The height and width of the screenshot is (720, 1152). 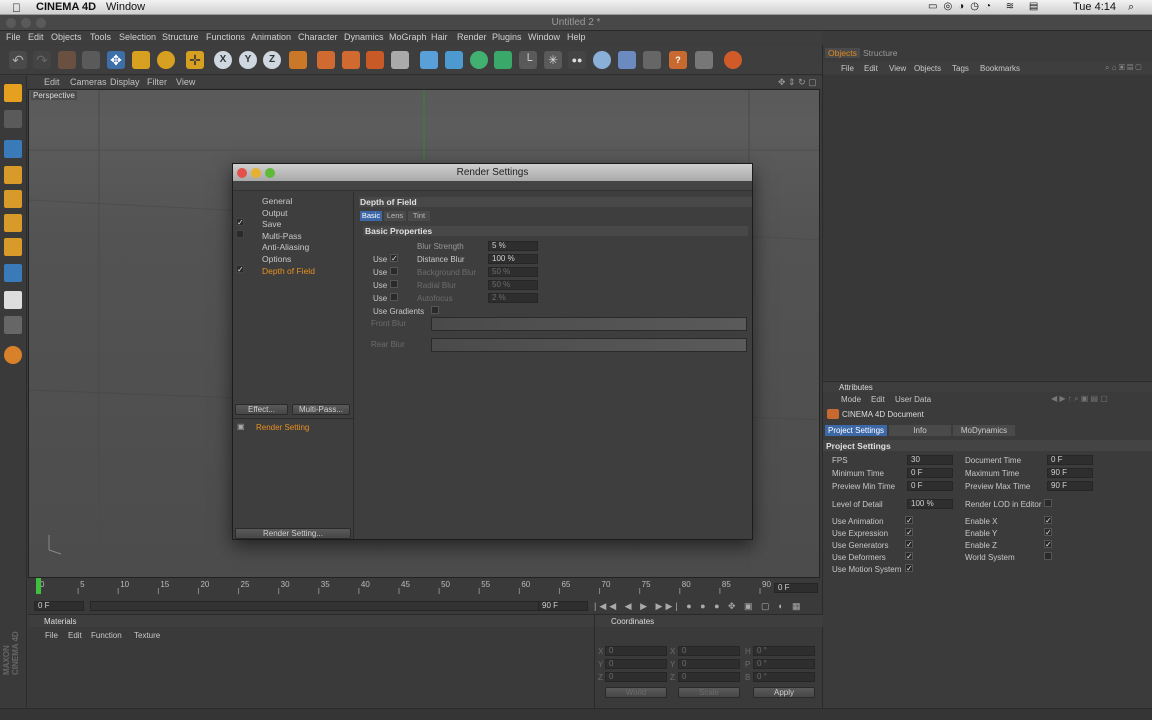 What do you see at coordinates (528, 60) in the screenshot?
I see `deformer-icon: └` at bounding box center [528, 60].